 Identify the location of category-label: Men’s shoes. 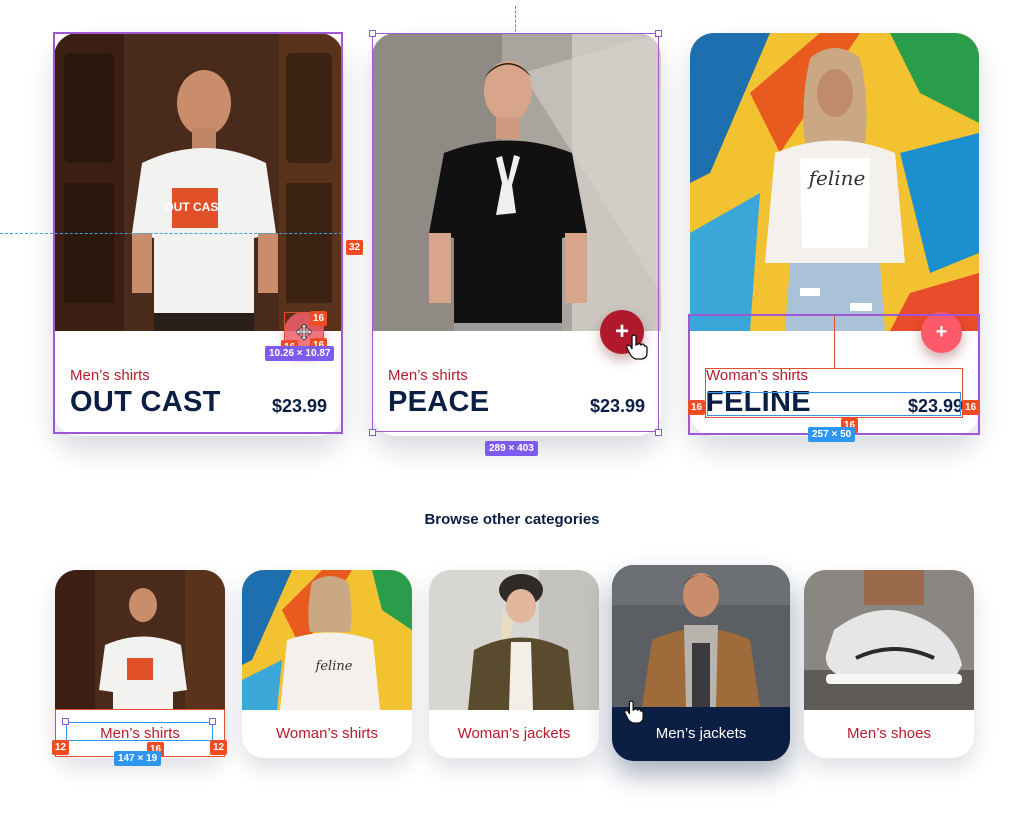
(889, 733).